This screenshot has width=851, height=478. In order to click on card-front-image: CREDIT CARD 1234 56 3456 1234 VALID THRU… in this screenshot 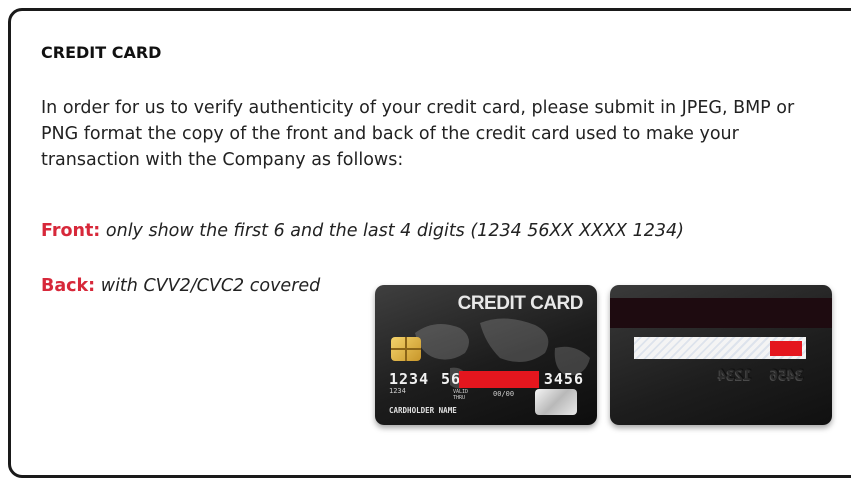, I will do `click(486, 355)`.